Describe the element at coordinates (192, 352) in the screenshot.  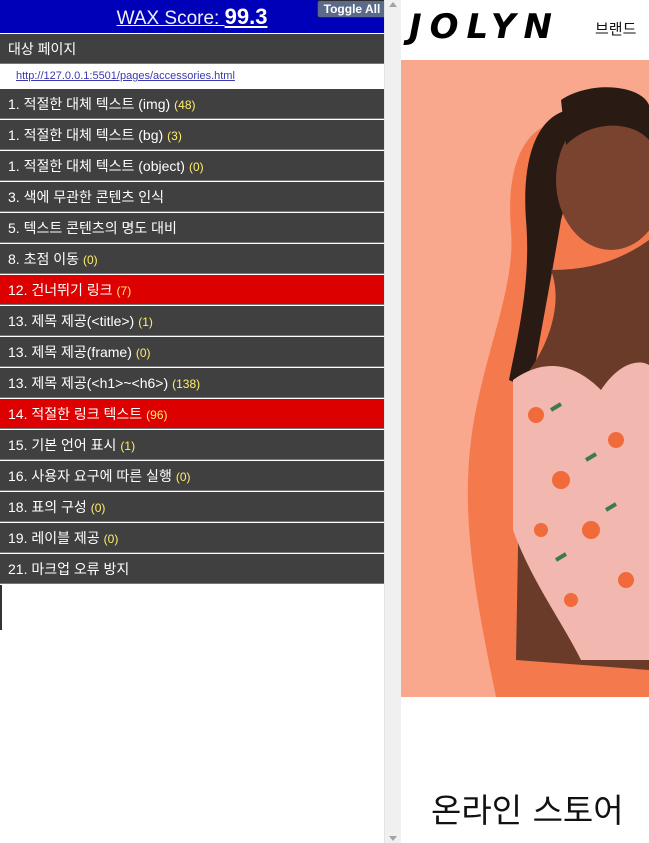
I see `check-item: 13. 제목 제공(frame) (0)` at that location.